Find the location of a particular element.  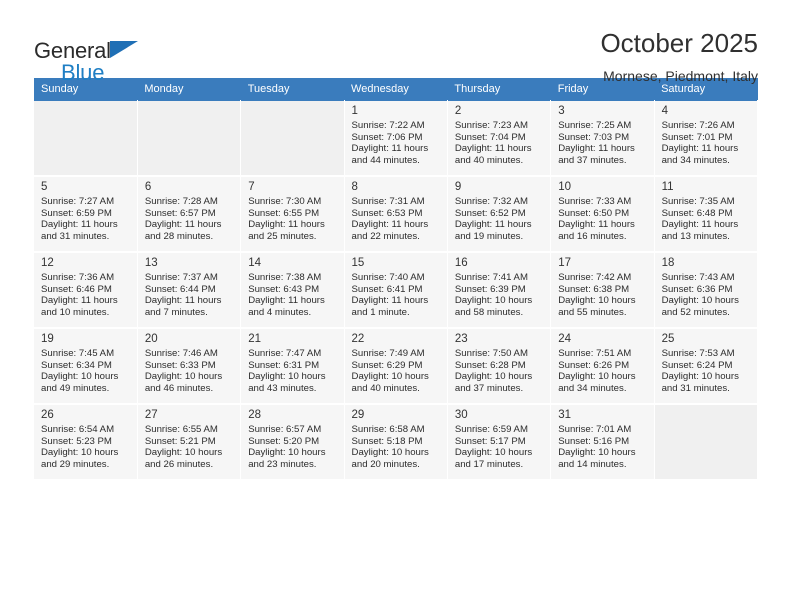

day-number: 20 is located at coordinates (151, 339).